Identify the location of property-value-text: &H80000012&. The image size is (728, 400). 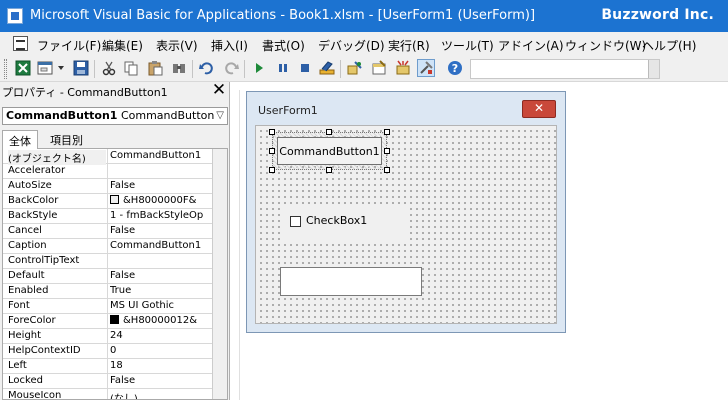
(160, 320).